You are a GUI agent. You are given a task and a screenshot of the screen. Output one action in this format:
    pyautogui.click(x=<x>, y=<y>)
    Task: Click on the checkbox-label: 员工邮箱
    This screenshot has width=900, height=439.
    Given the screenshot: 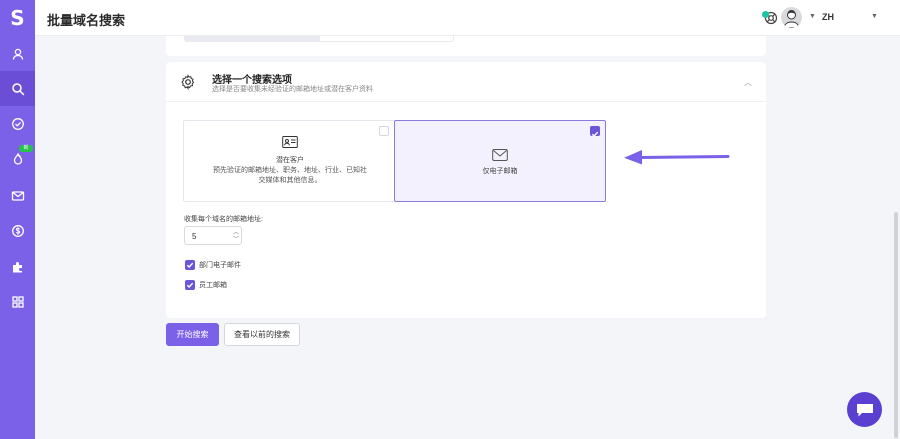 What is the action you would take?
    pyautogui.click(x=213, y=285)
    